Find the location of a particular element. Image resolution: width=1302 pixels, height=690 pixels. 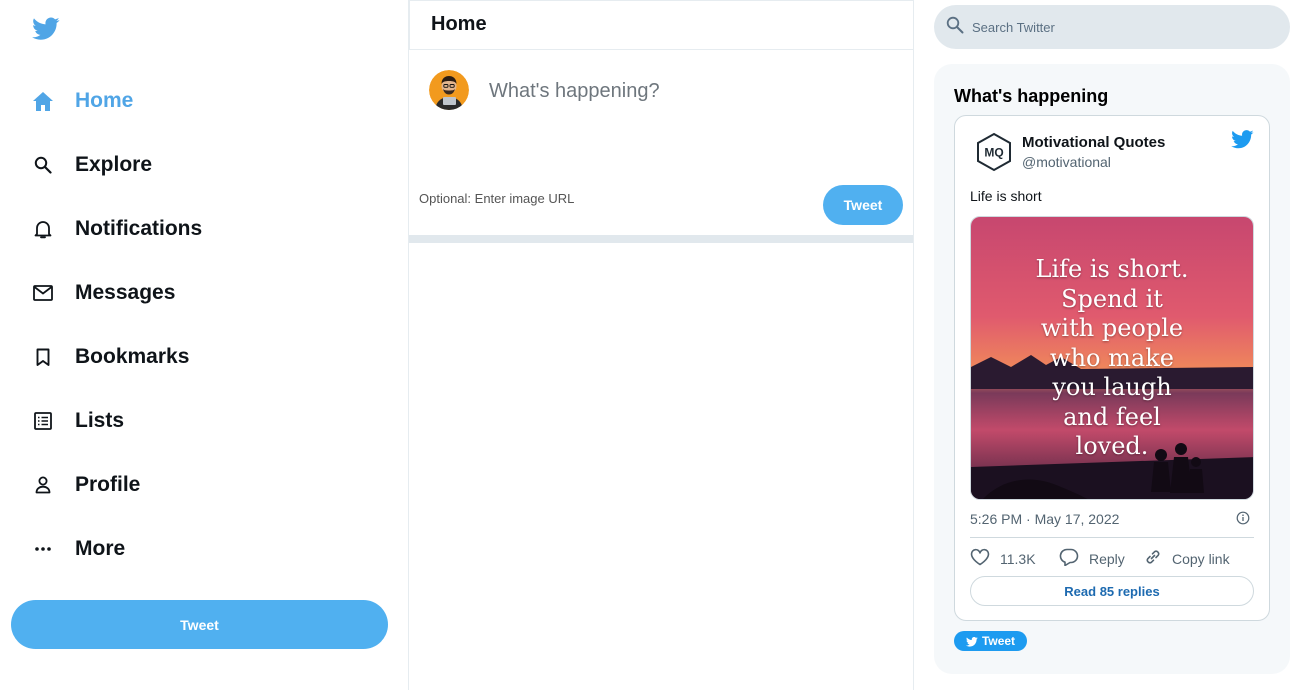

bookmark-icon is located at coordinates (43, 357).